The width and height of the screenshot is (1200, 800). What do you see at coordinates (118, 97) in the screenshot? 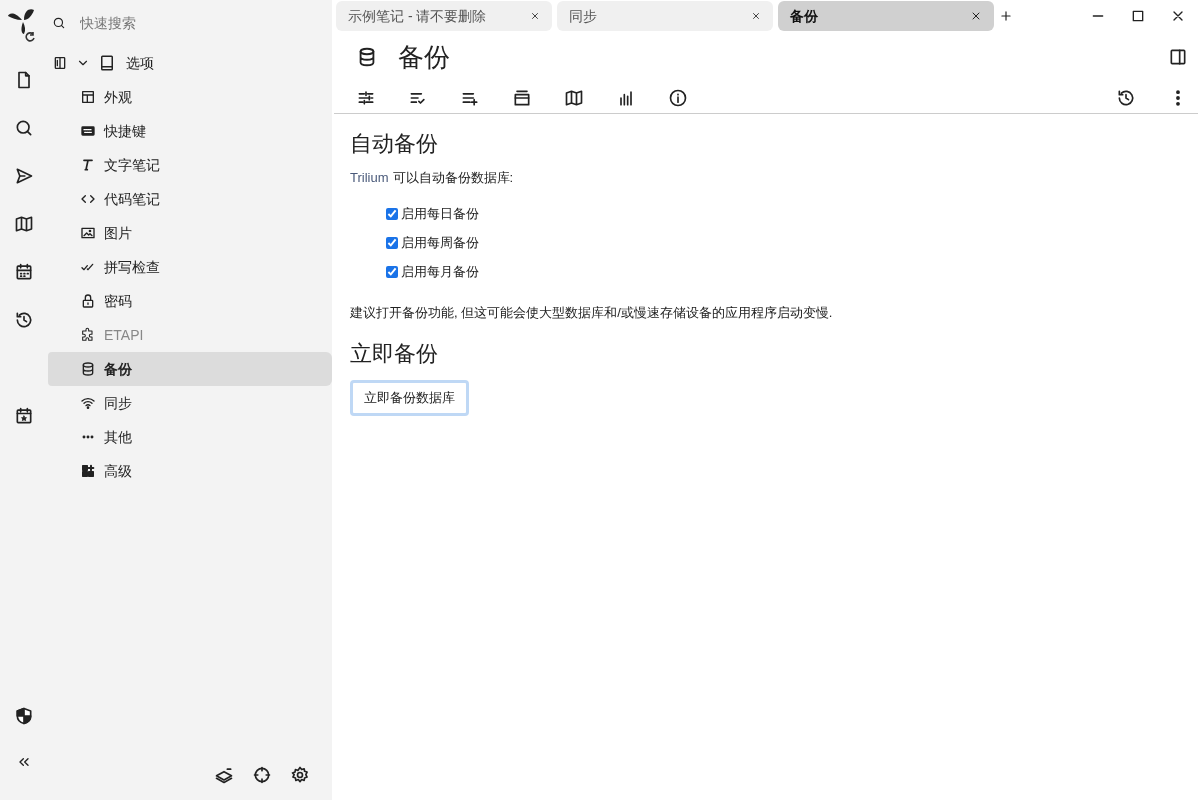
I see `tree-item-label: 外观` at bounding box center [118, 97].